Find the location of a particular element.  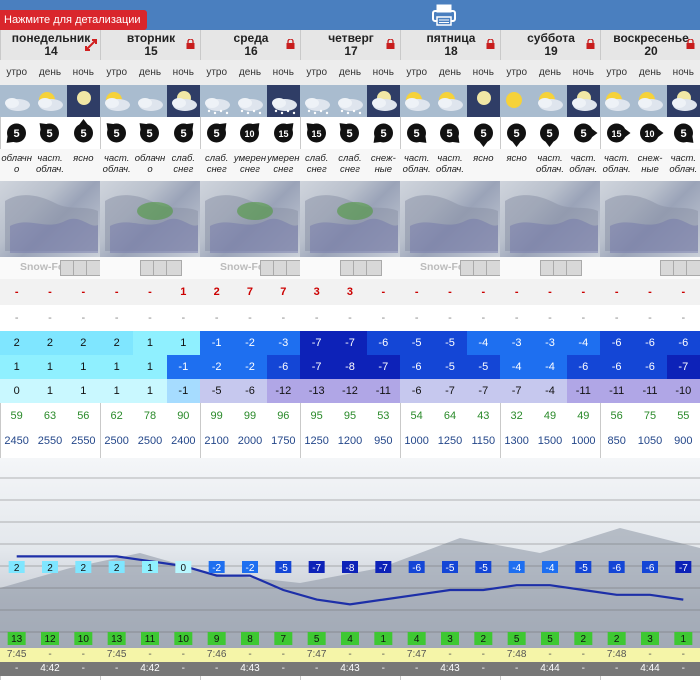

sunrise-time: 7:46 is located at coordinates (217, 655).